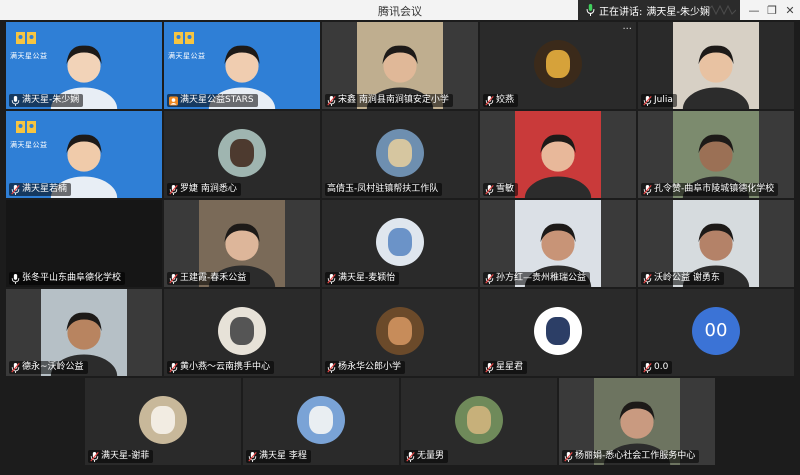  What do you see at coordinates (45, 189) in the screenshot?
I see `participant-name: 满天星若楠` at bounding box center [45, 189].